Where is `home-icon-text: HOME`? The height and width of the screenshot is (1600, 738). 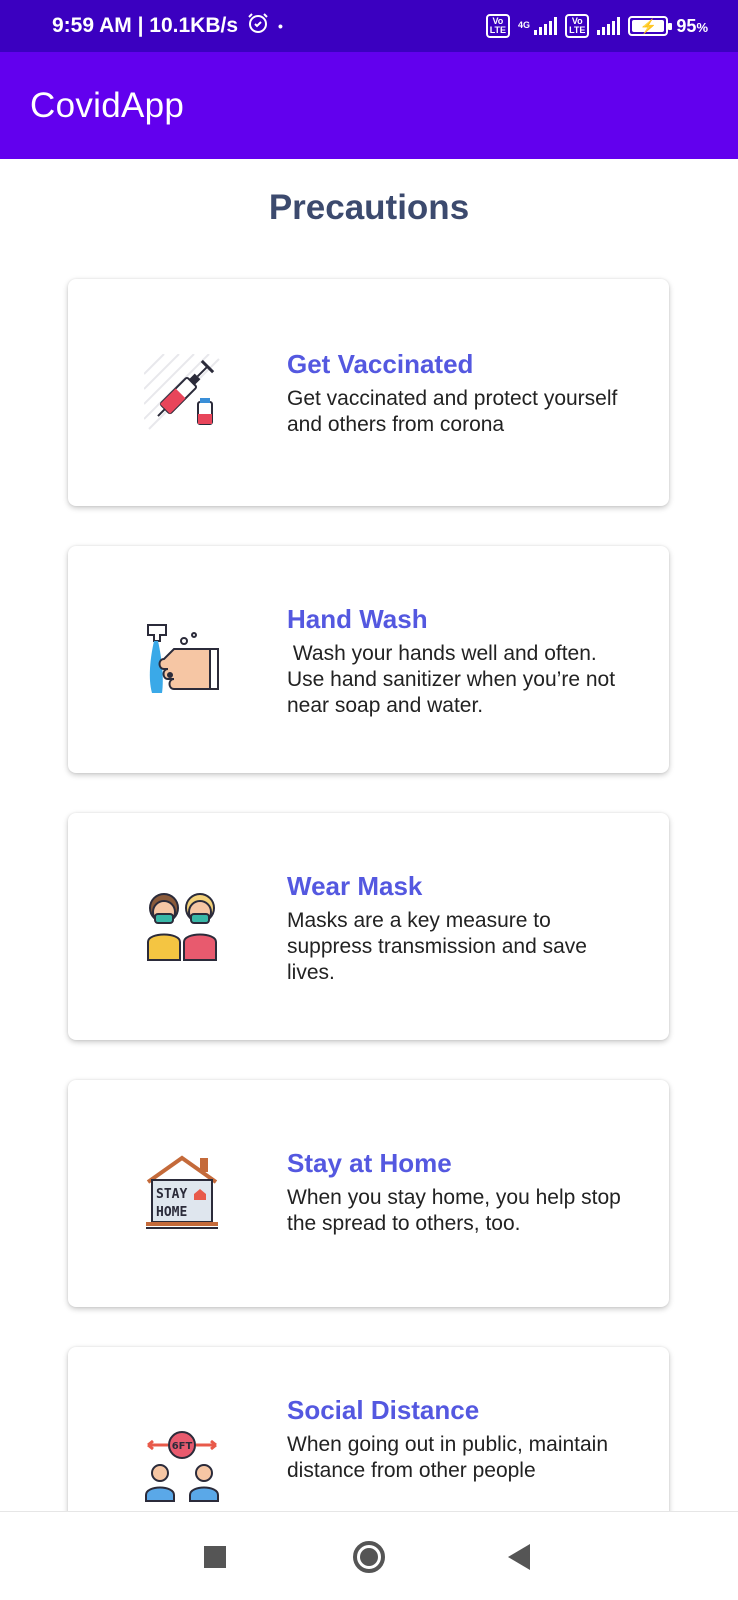
home-icon-text: HOME is located at coordinates (171, 1212).